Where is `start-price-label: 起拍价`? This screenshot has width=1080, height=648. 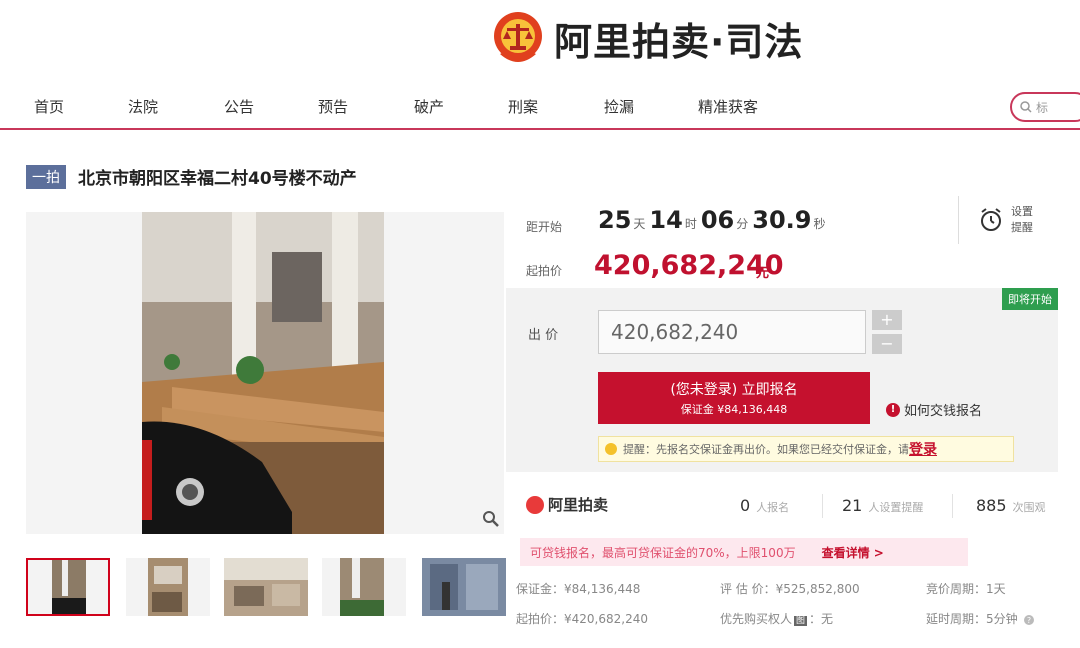
start-price-label: 起拍价 is located at coordinates (544, 271).